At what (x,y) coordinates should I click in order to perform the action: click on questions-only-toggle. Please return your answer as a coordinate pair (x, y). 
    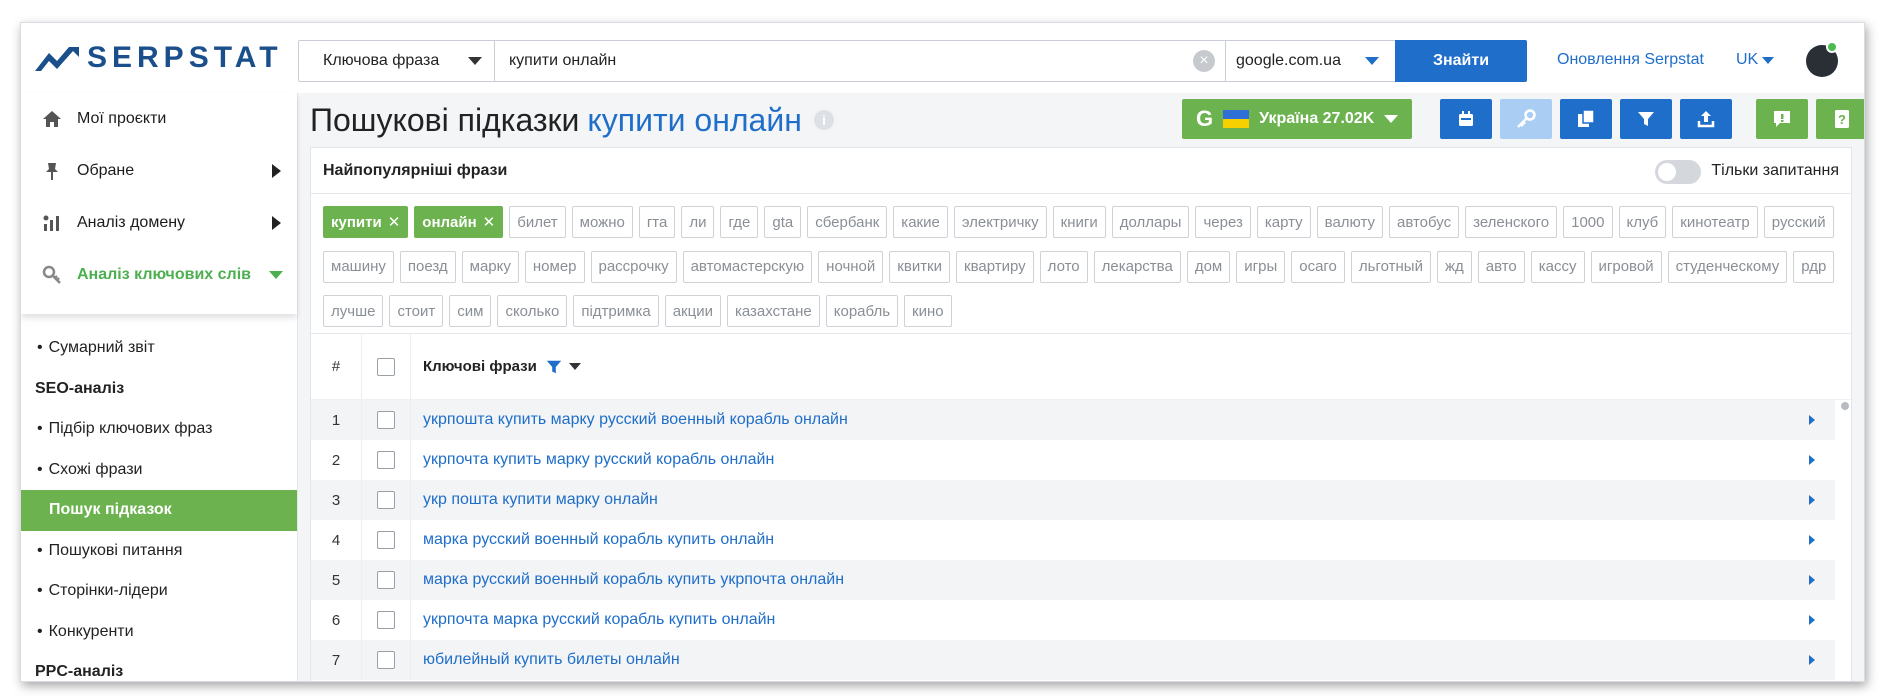
    Looking at the image, I should click on (1678, 172).